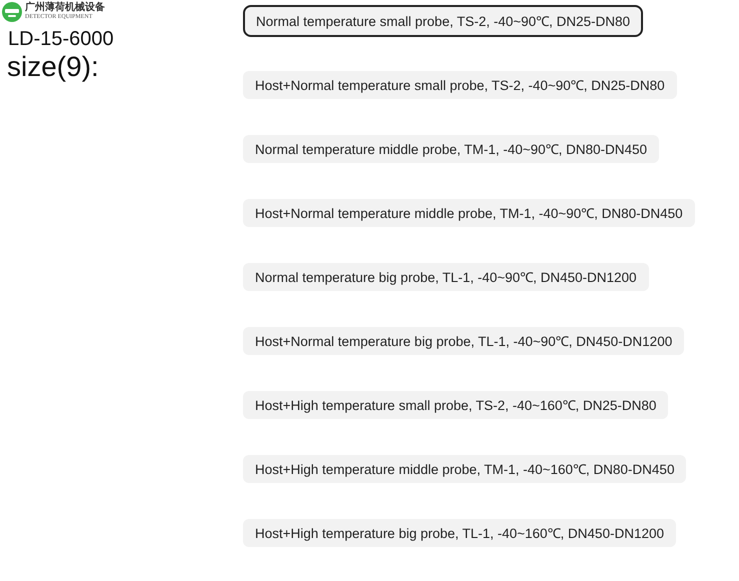 Image resolution: width=739 pixels, height=581 pixels. Describe the element at coordinates (61, 39) in the screenshot. I see `model-number: LD-15-6000` at that location.